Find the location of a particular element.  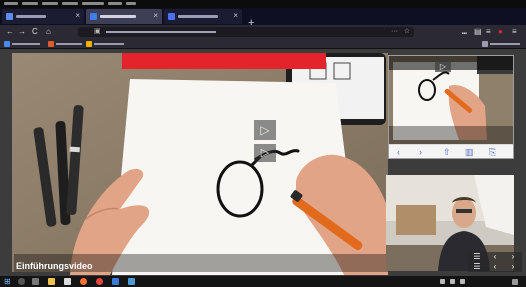

navigation-bar: ← → C ⌂ ▣ ··· ☆ ⑉ ▤ ≡ ● ≡ is located at coordinates (263, 32).